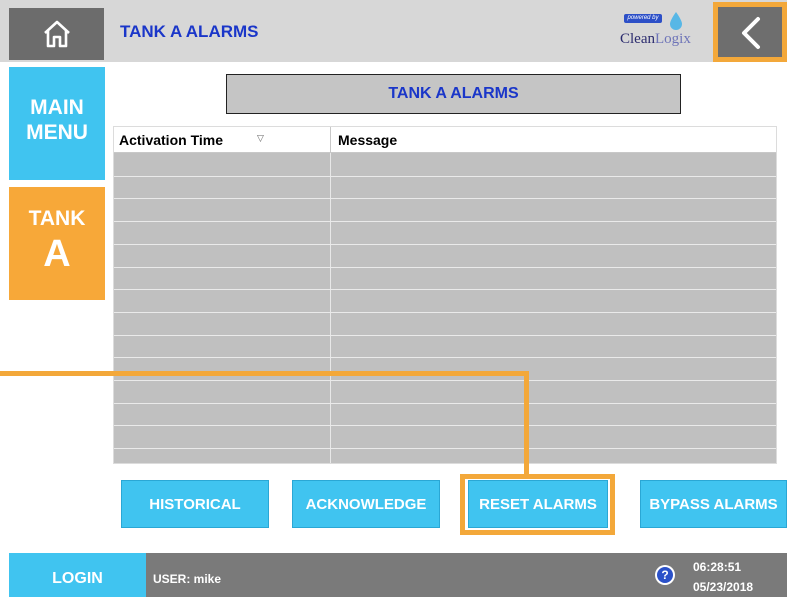  Describe the element at coordinates (366, 504) in the screenshot. I see `acknowledge-button: ACKNOWLEDGE` at that location.